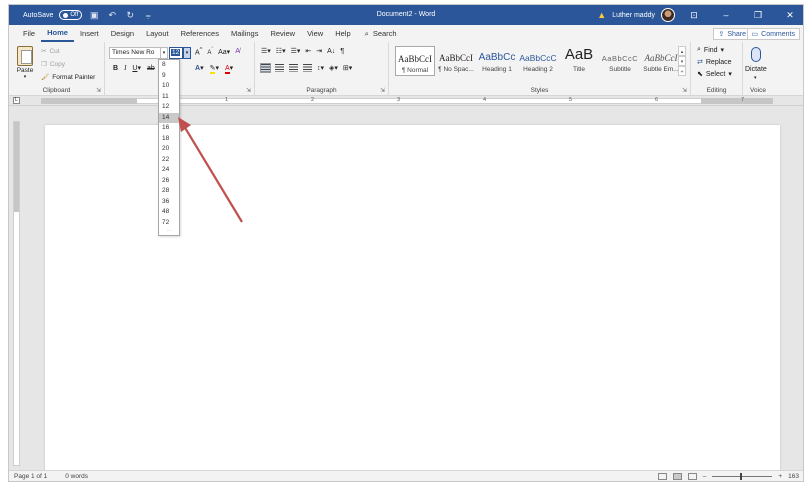  Describe the element at coordinates (342, 33) in the screenshot. I see `tab-help: Help` at that location.